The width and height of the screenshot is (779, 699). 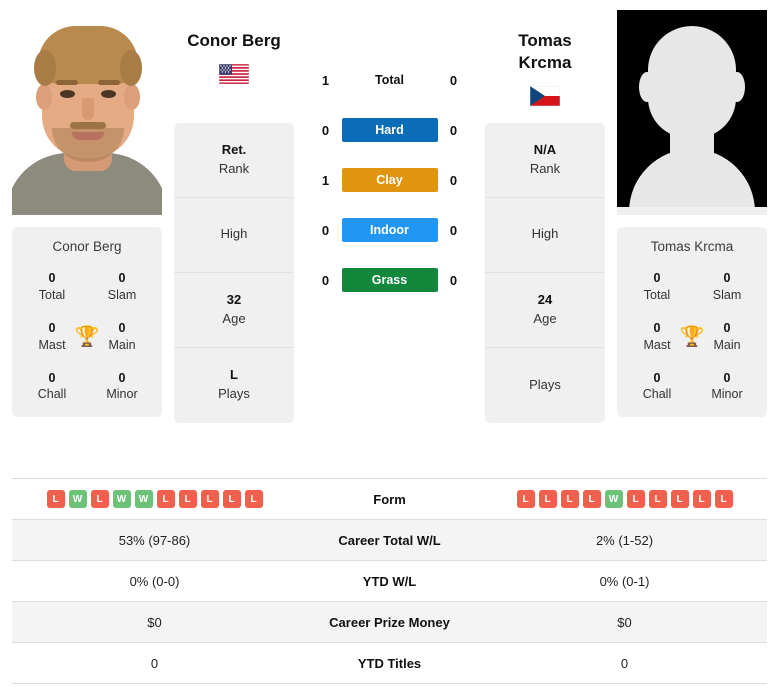 What do you see at coordinates (234, 375) in the screenshot?
I see `info-value: L` at bounding box center [234, 375].